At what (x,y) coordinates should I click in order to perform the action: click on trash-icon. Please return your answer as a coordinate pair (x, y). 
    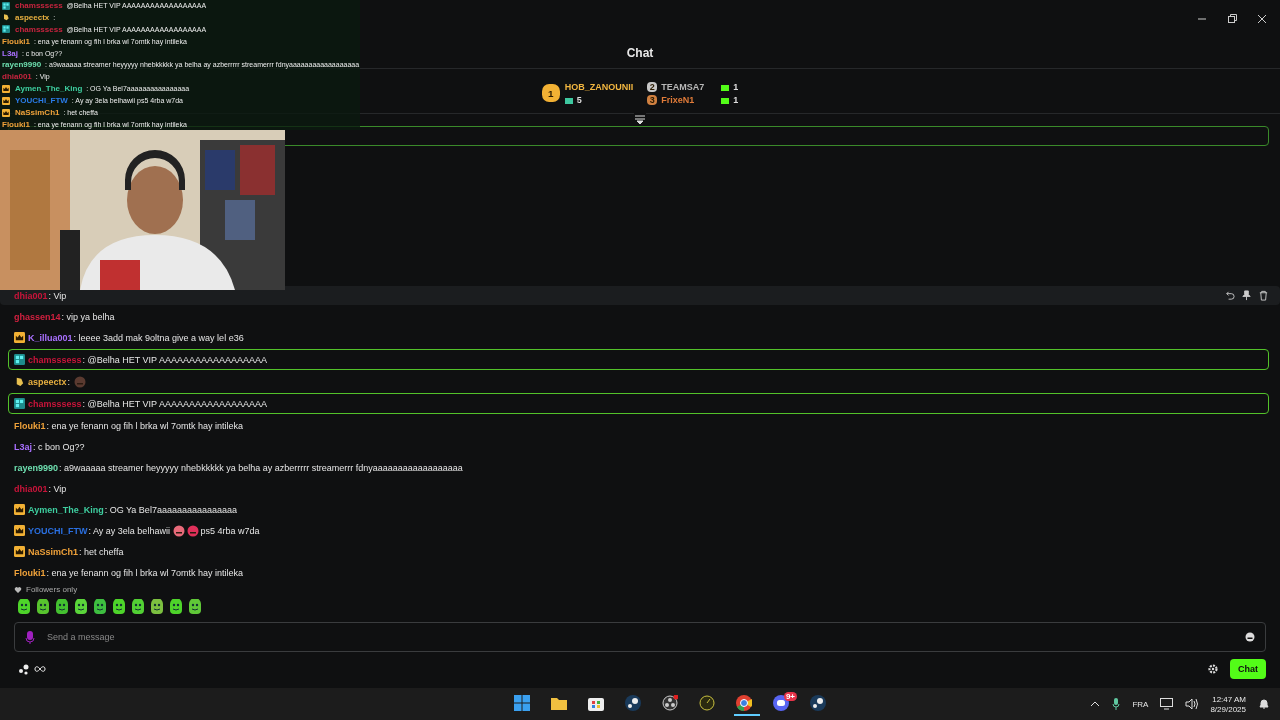
    Looking at the image, I should click on (1263, 295).